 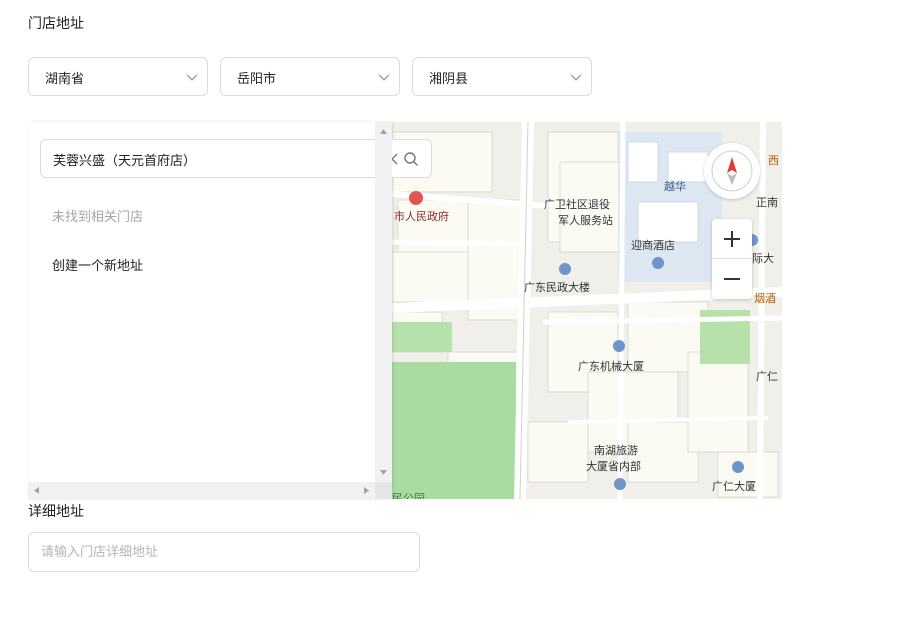 What do you see at coordinates (653, 245) in the screenshot?
I see `map-label: 迎商酒店` at bounding box center [653, 245].